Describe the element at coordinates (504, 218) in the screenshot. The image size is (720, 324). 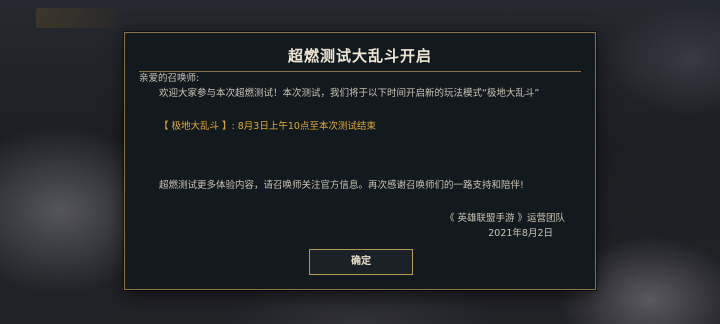
I see `signature-team: 《 英雄联盟手游 》运营团队` at that location.